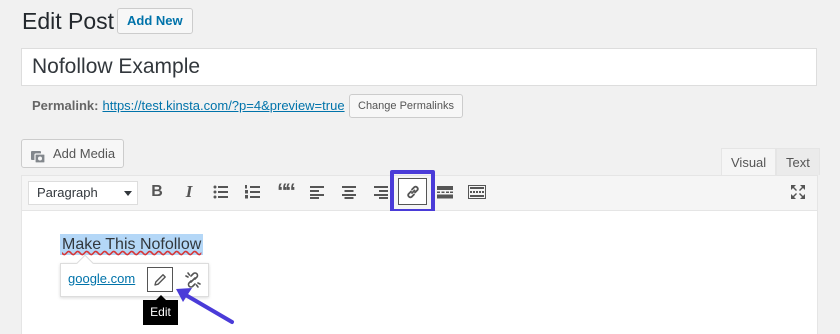  I want to click on bulleted-list-icon, so click(220, 192).